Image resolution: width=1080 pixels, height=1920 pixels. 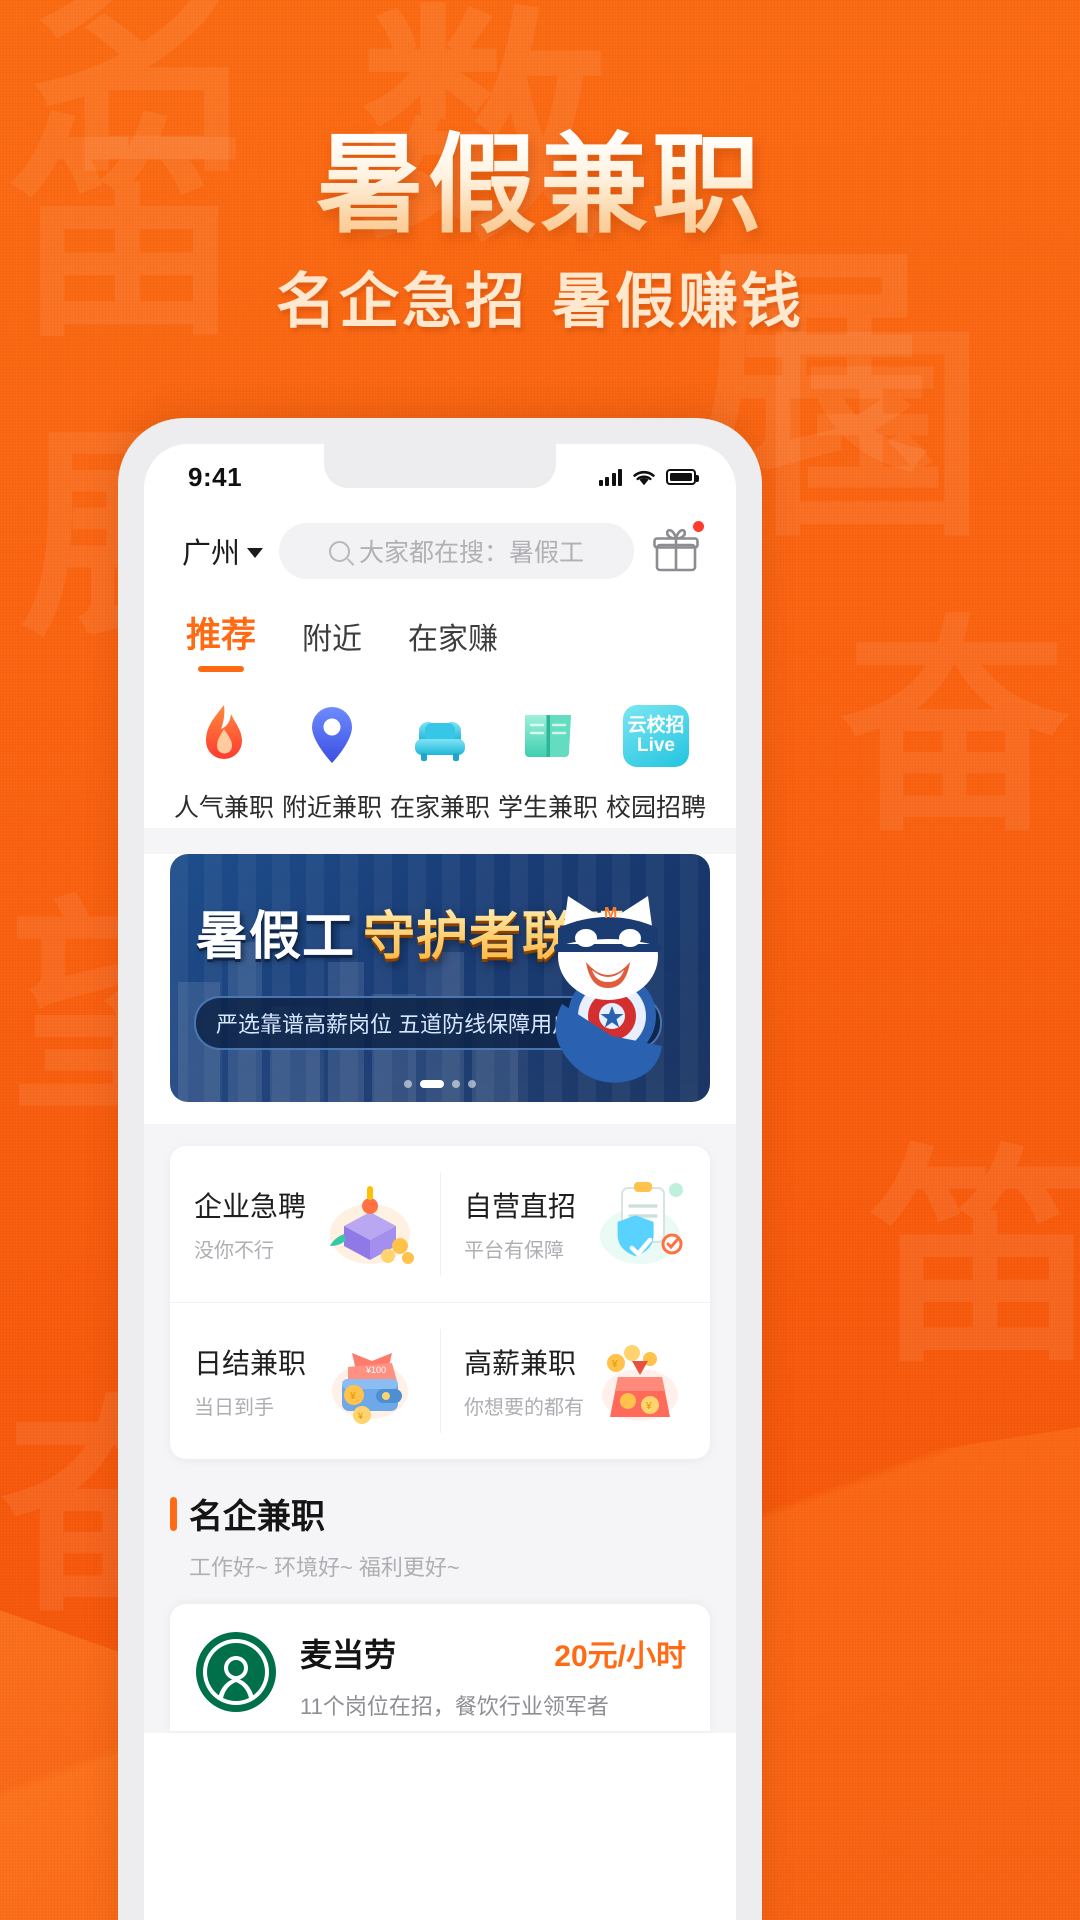 What do you see at coordinates (472, 553) in the screenshot?
I see `search-placeholder: 大家都在搜：暑假工` at bounding box center [472, 553].